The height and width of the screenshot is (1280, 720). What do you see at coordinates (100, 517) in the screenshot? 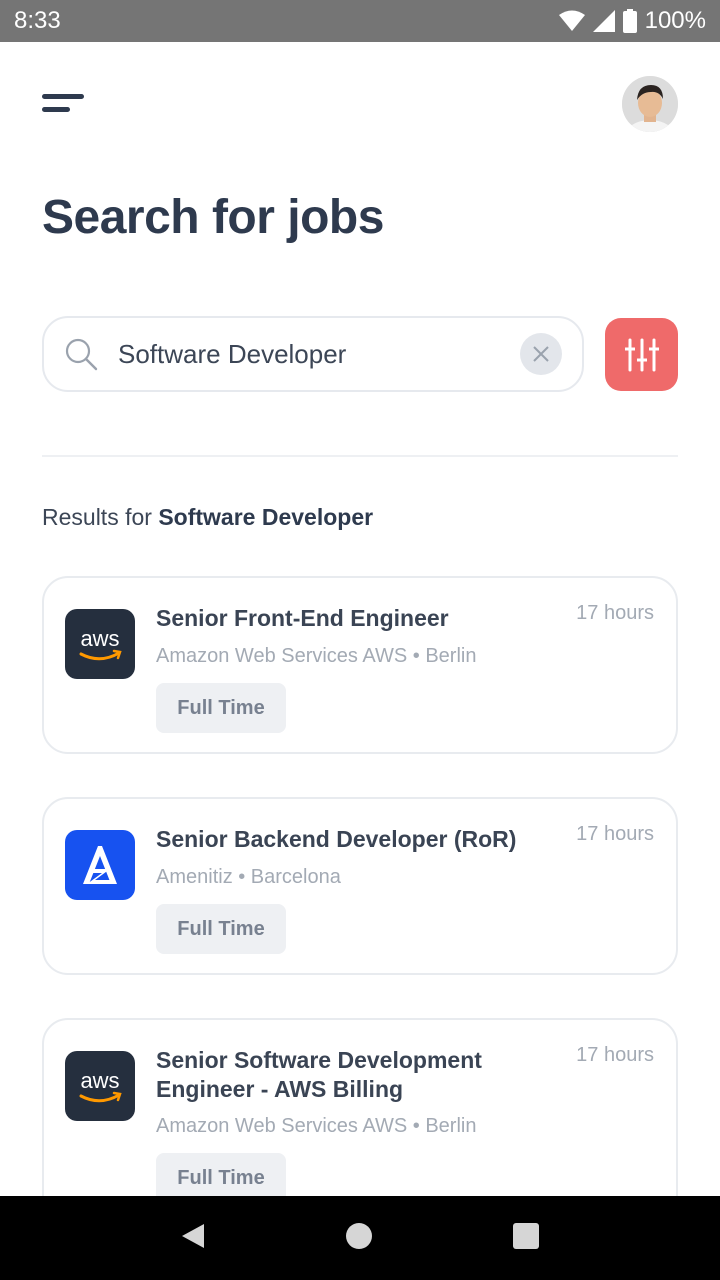
I see `results-prefix: Results for` at bounding box center [100, 517].